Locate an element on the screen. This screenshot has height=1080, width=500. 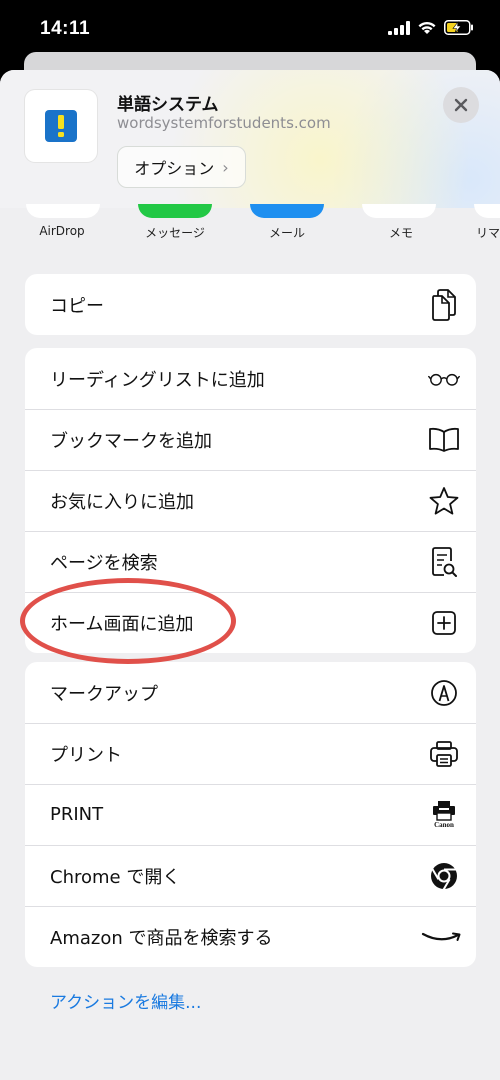
reminders-target-icon is located at coordinates (487, 211).